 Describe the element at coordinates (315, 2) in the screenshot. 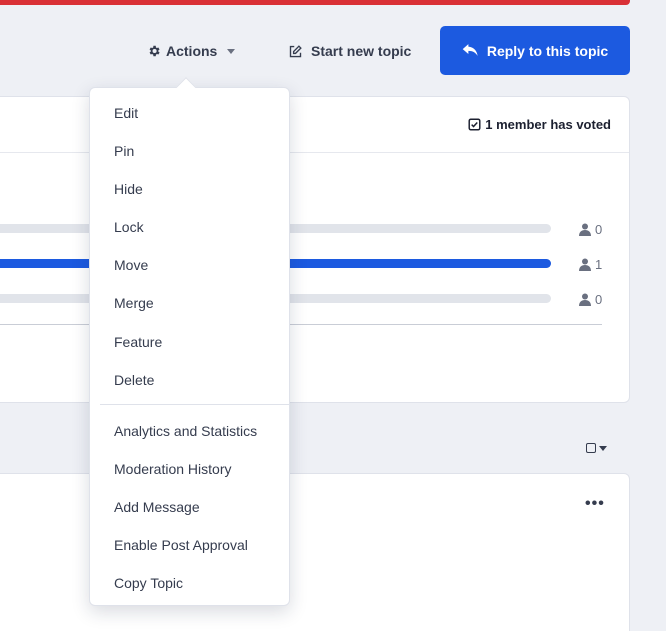

I see `top-alert-strip` at that location.